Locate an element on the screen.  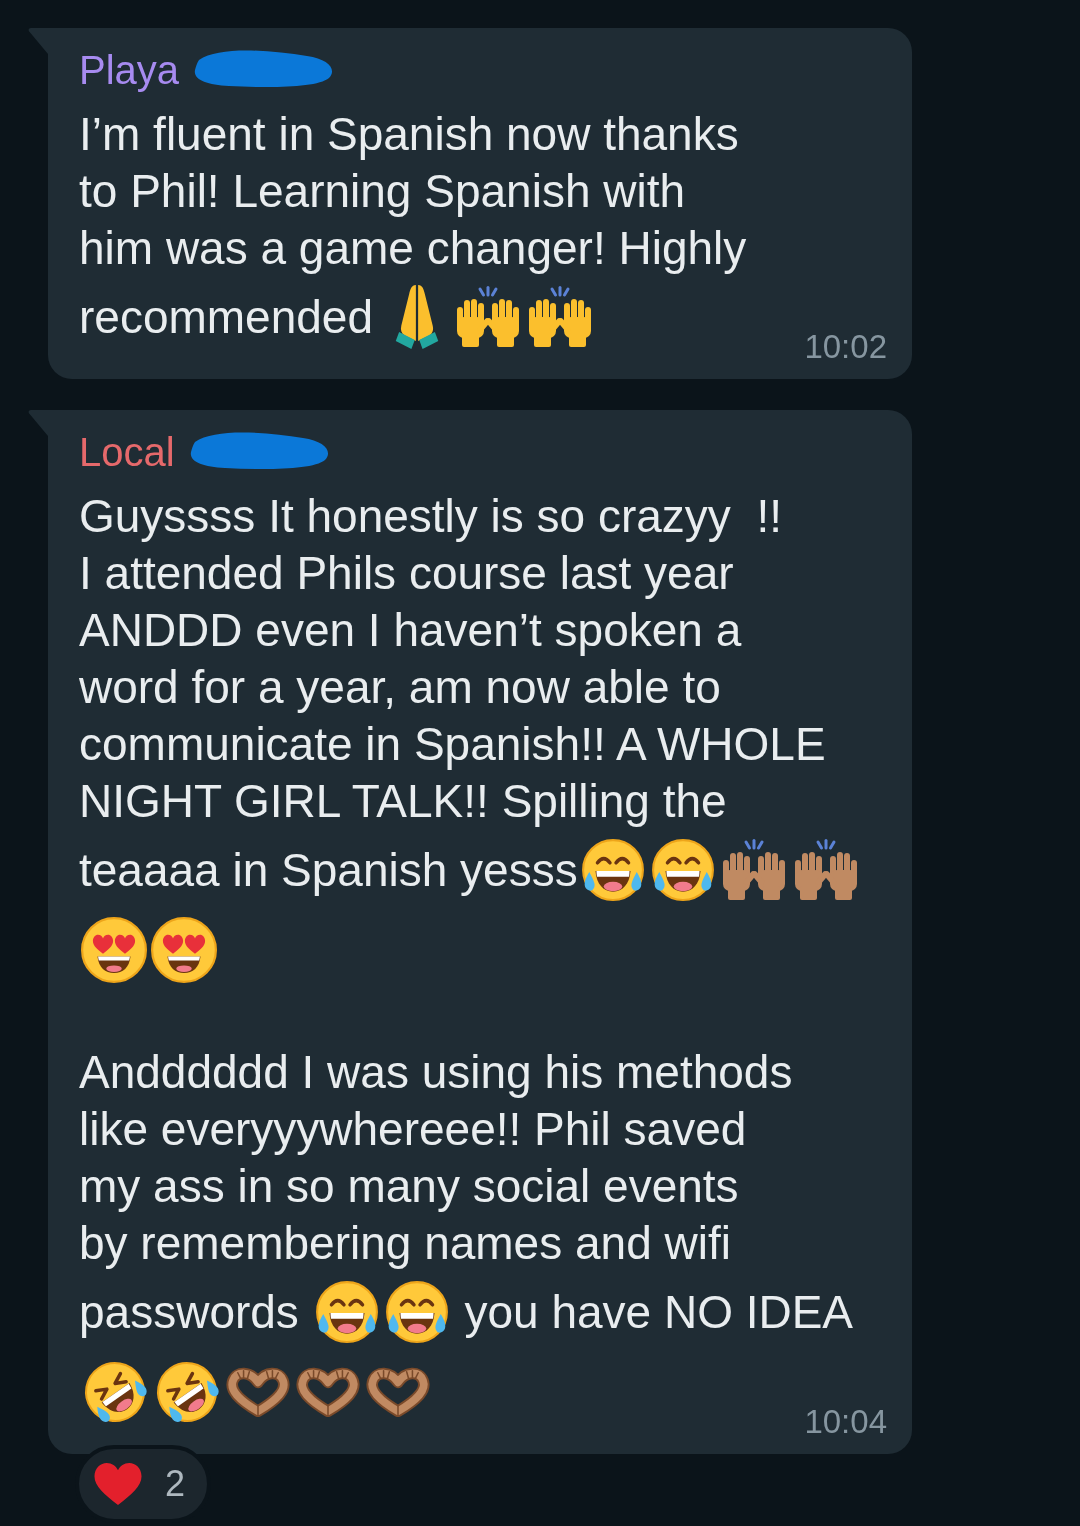
message-text: him was a game changer! Highly is located at coordinates (413, 248).